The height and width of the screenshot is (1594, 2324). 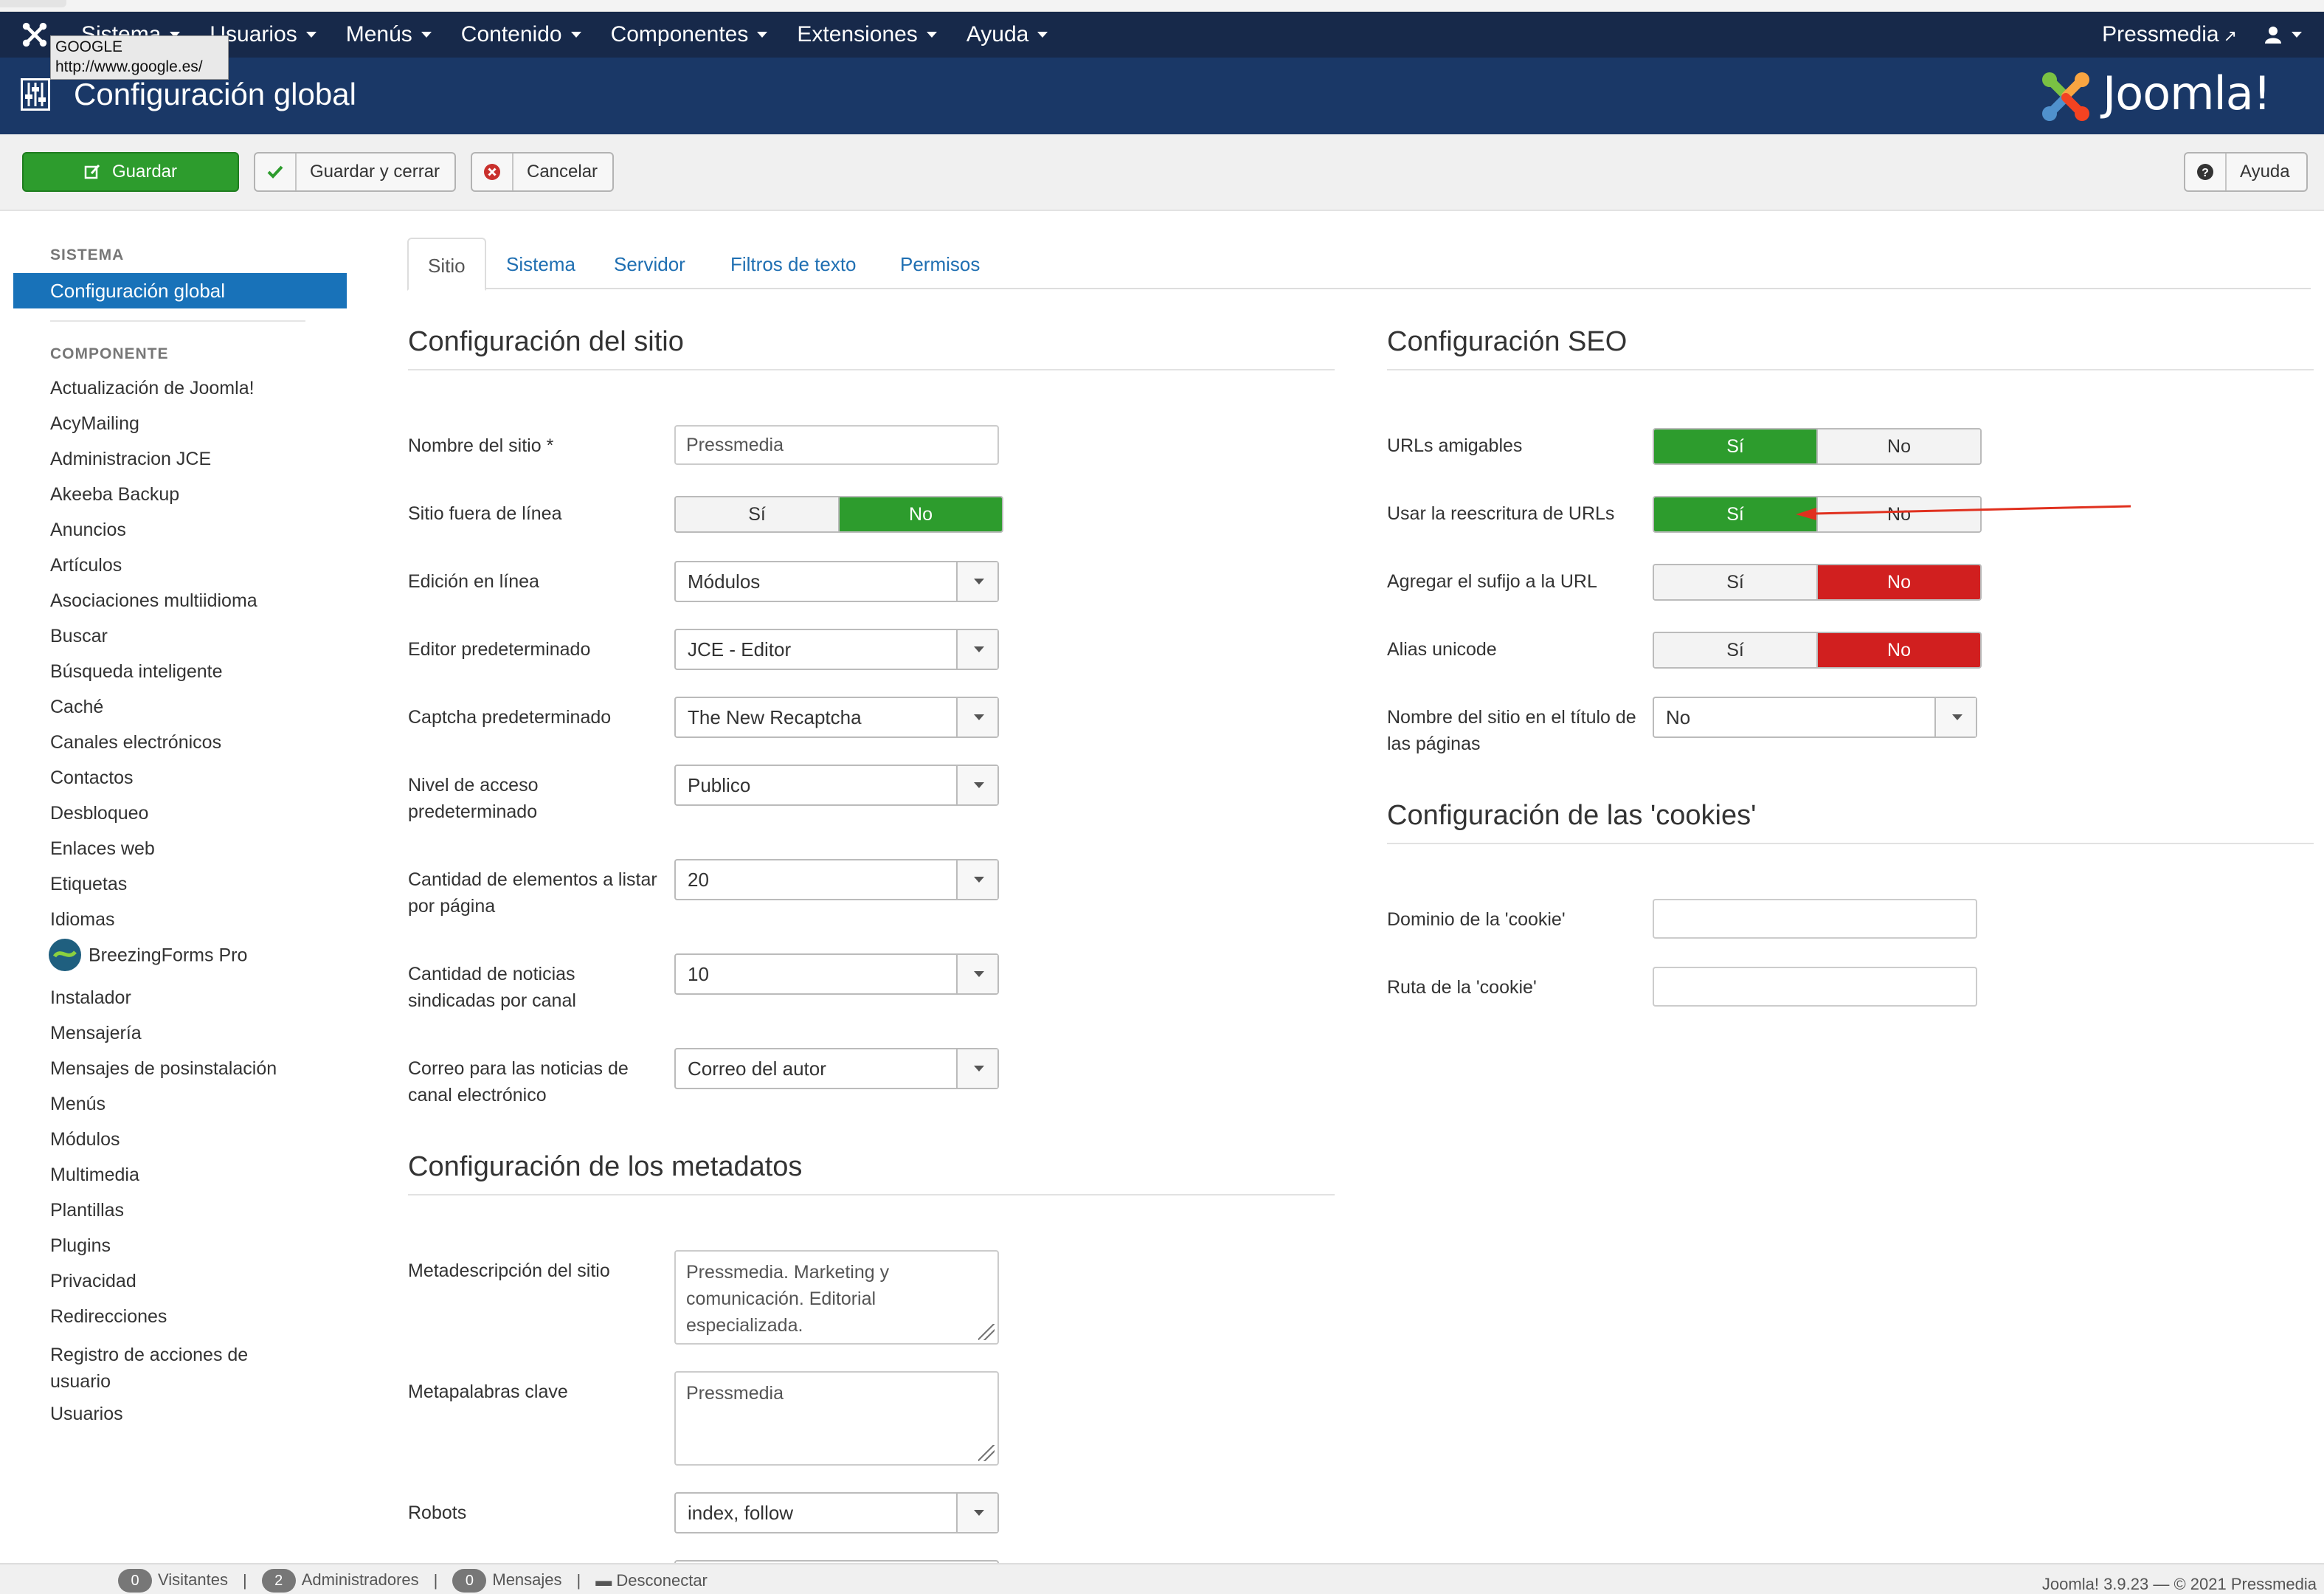 What do you see at coordinates (836, 445) in the screenshot?
I see `site-name-input: Pressmedia` at bounding box center [836, 445].